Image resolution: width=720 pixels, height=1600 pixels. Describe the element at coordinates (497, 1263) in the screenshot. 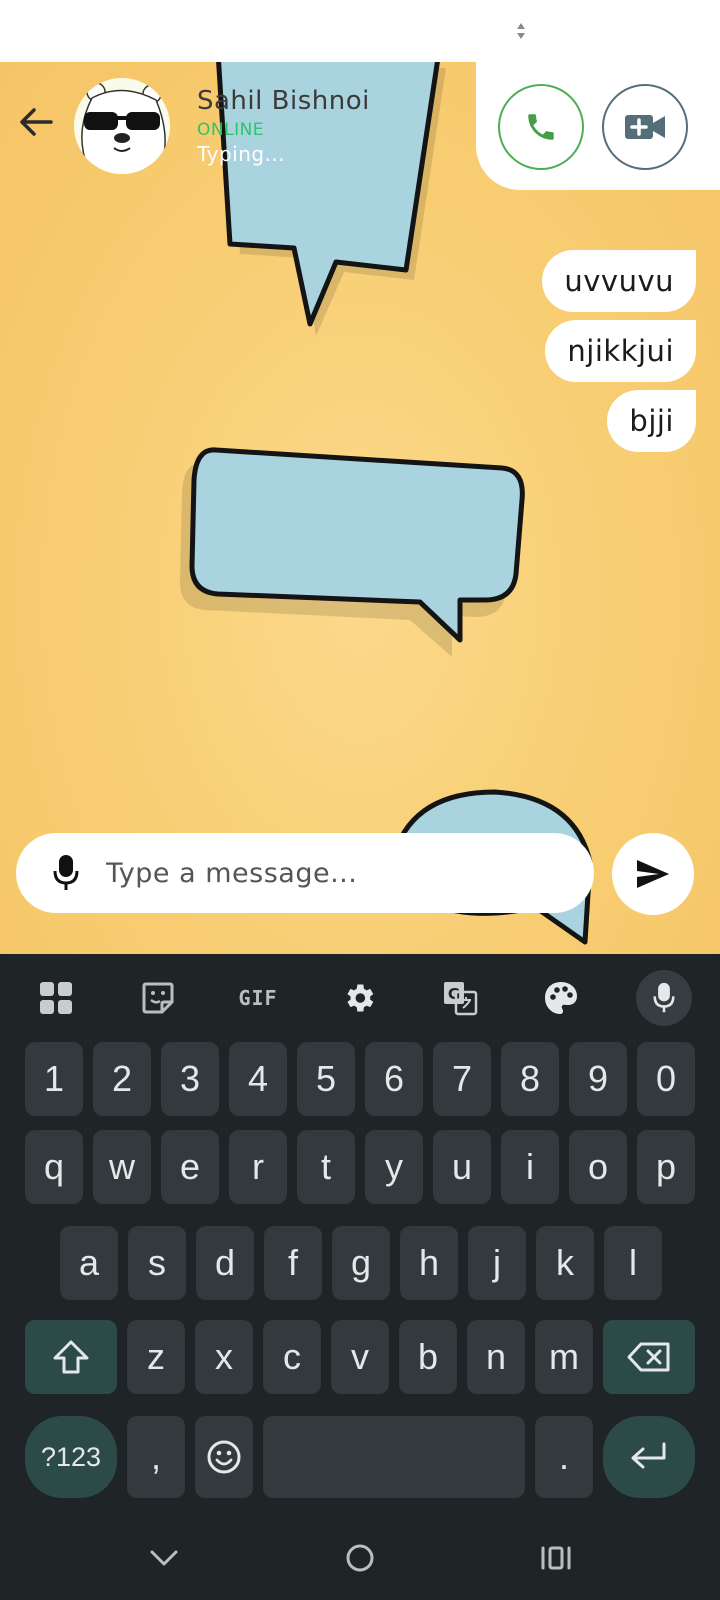

I see `key-j: j` at that location.